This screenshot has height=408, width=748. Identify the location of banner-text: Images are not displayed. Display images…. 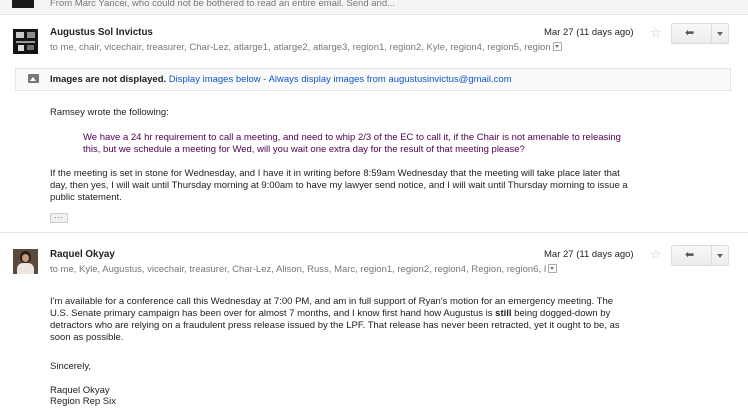
(281, 79).